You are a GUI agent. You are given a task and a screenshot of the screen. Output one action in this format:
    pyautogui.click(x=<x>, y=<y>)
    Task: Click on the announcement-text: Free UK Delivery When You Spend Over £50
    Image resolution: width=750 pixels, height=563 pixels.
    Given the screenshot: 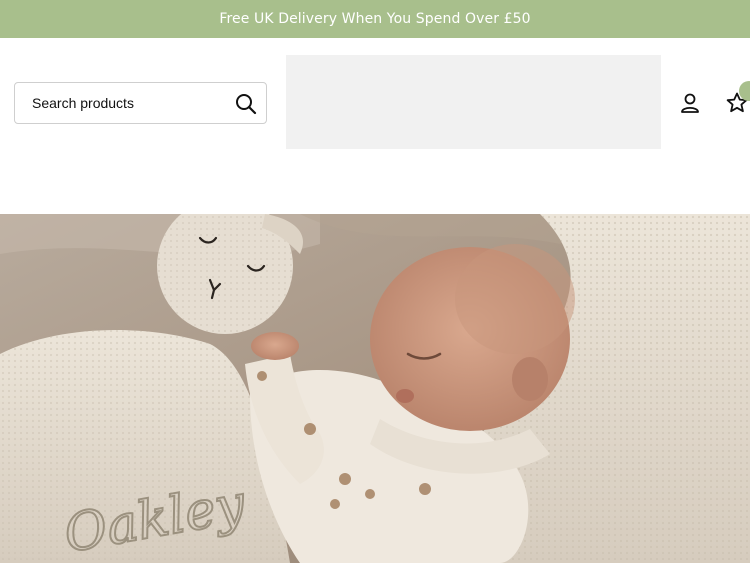 What is the action you would take?
    pyautogui.click(x=375, y=19)
    